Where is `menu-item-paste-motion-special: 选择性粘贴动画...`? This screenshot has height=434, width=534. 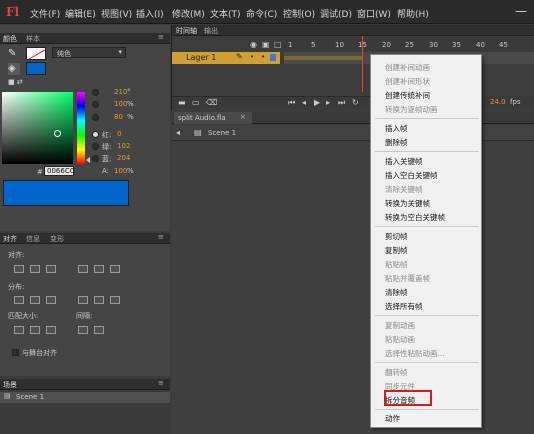 menu-item-paste-motion-special: 选择性粘贴动画... is located at coordinates (415, 353).